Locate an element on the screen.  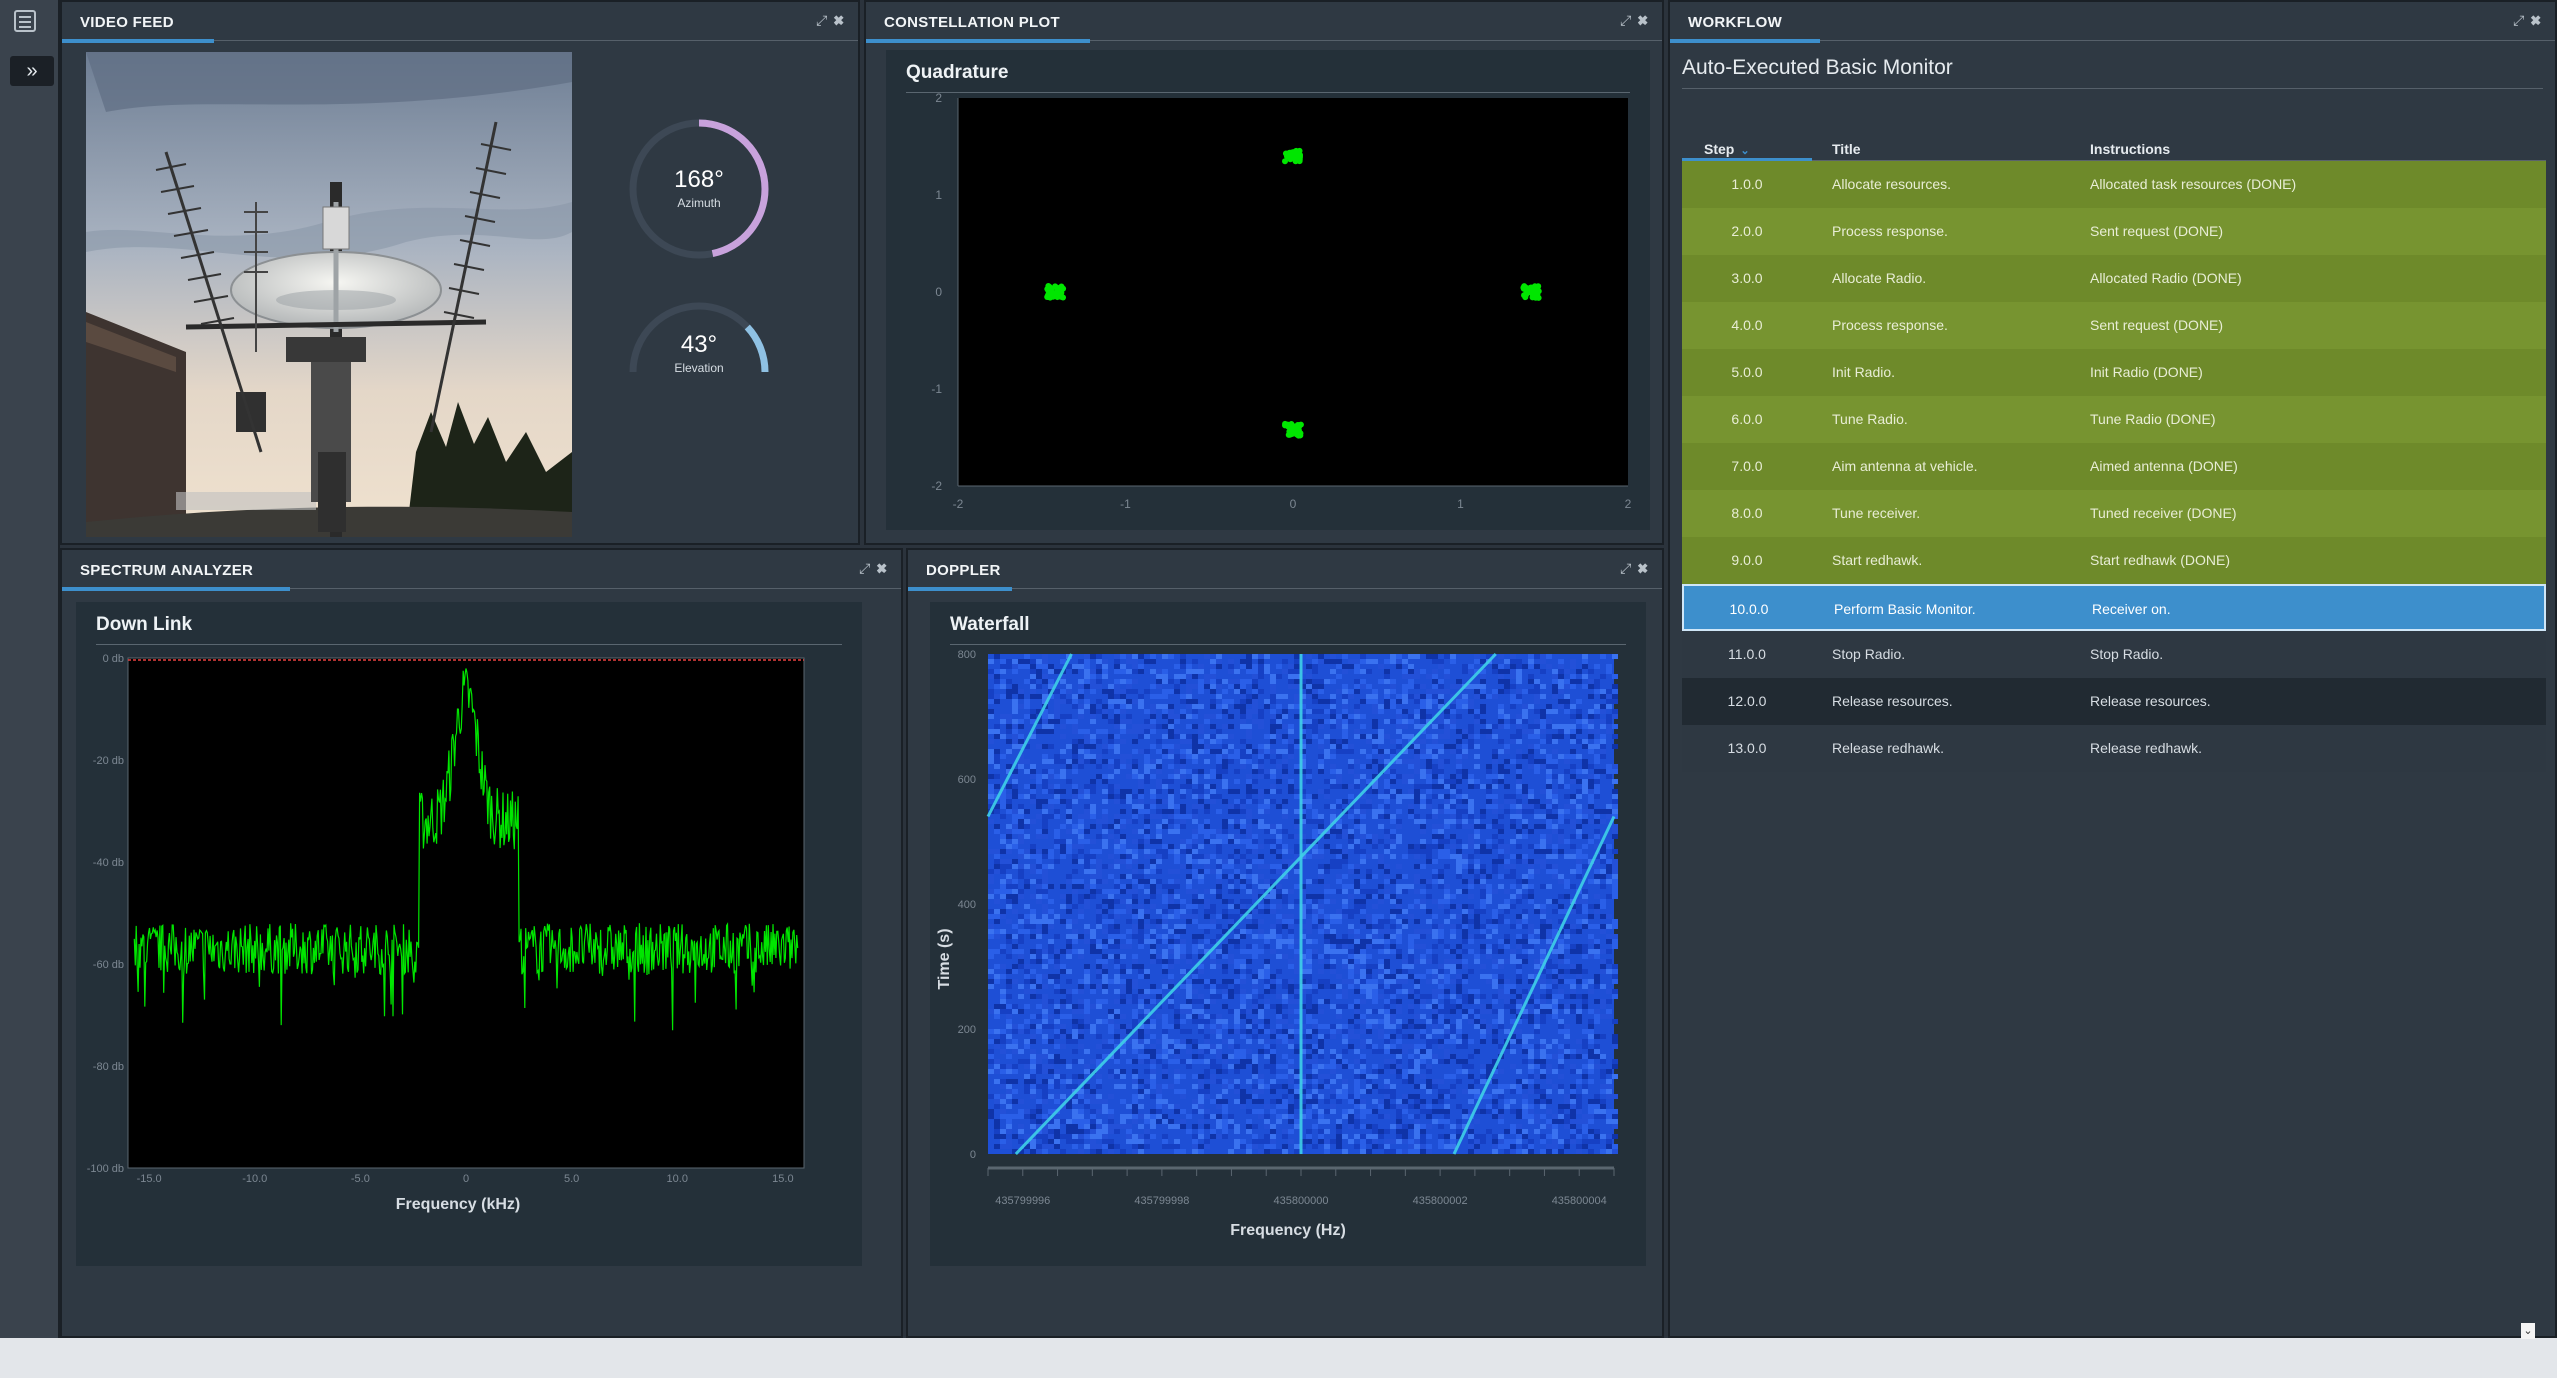
table-row: 8.0.0 Tune receiver. Tuned receiver (DONE) is located at coordinates (2114, 513).